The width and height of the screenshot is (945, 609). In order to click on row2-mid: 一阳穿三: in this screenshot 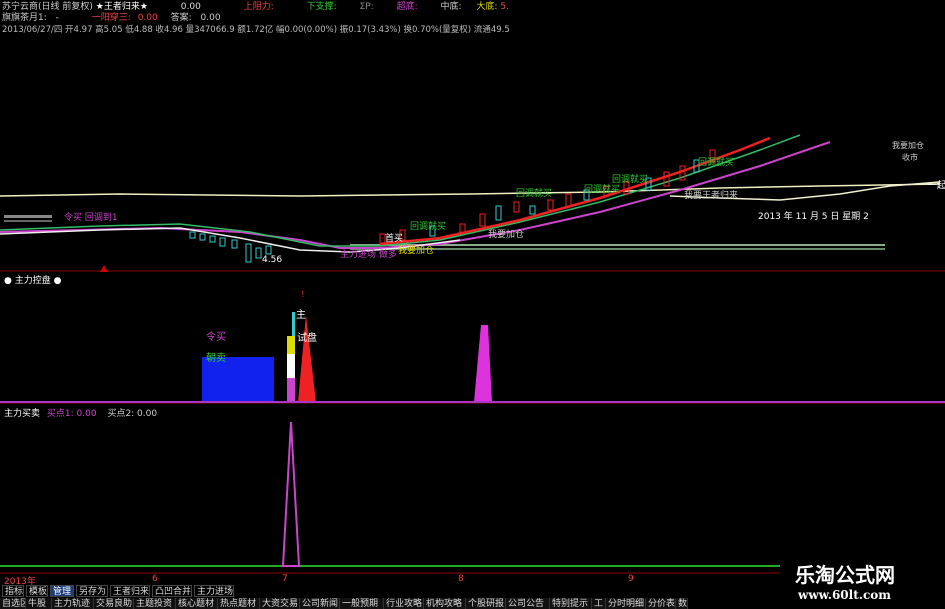, I will do `click(111, 18)`.